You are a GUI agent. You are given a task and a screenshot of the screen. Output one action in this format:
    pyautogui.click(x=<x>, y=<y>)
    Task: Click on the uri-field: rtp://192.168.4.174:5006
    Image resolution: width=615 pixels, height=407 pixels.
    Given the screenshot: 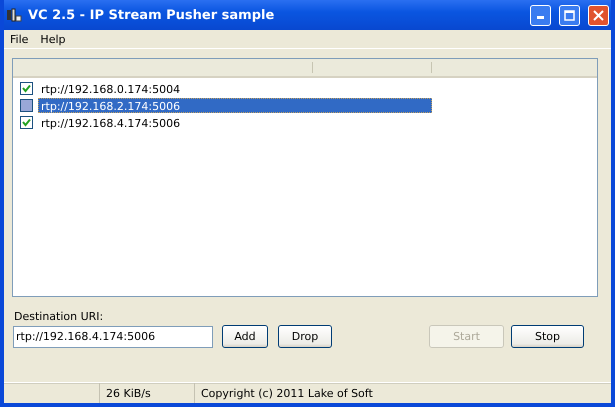 What is the action you would take?
    pyautogui.click(x=113, y=337)
    